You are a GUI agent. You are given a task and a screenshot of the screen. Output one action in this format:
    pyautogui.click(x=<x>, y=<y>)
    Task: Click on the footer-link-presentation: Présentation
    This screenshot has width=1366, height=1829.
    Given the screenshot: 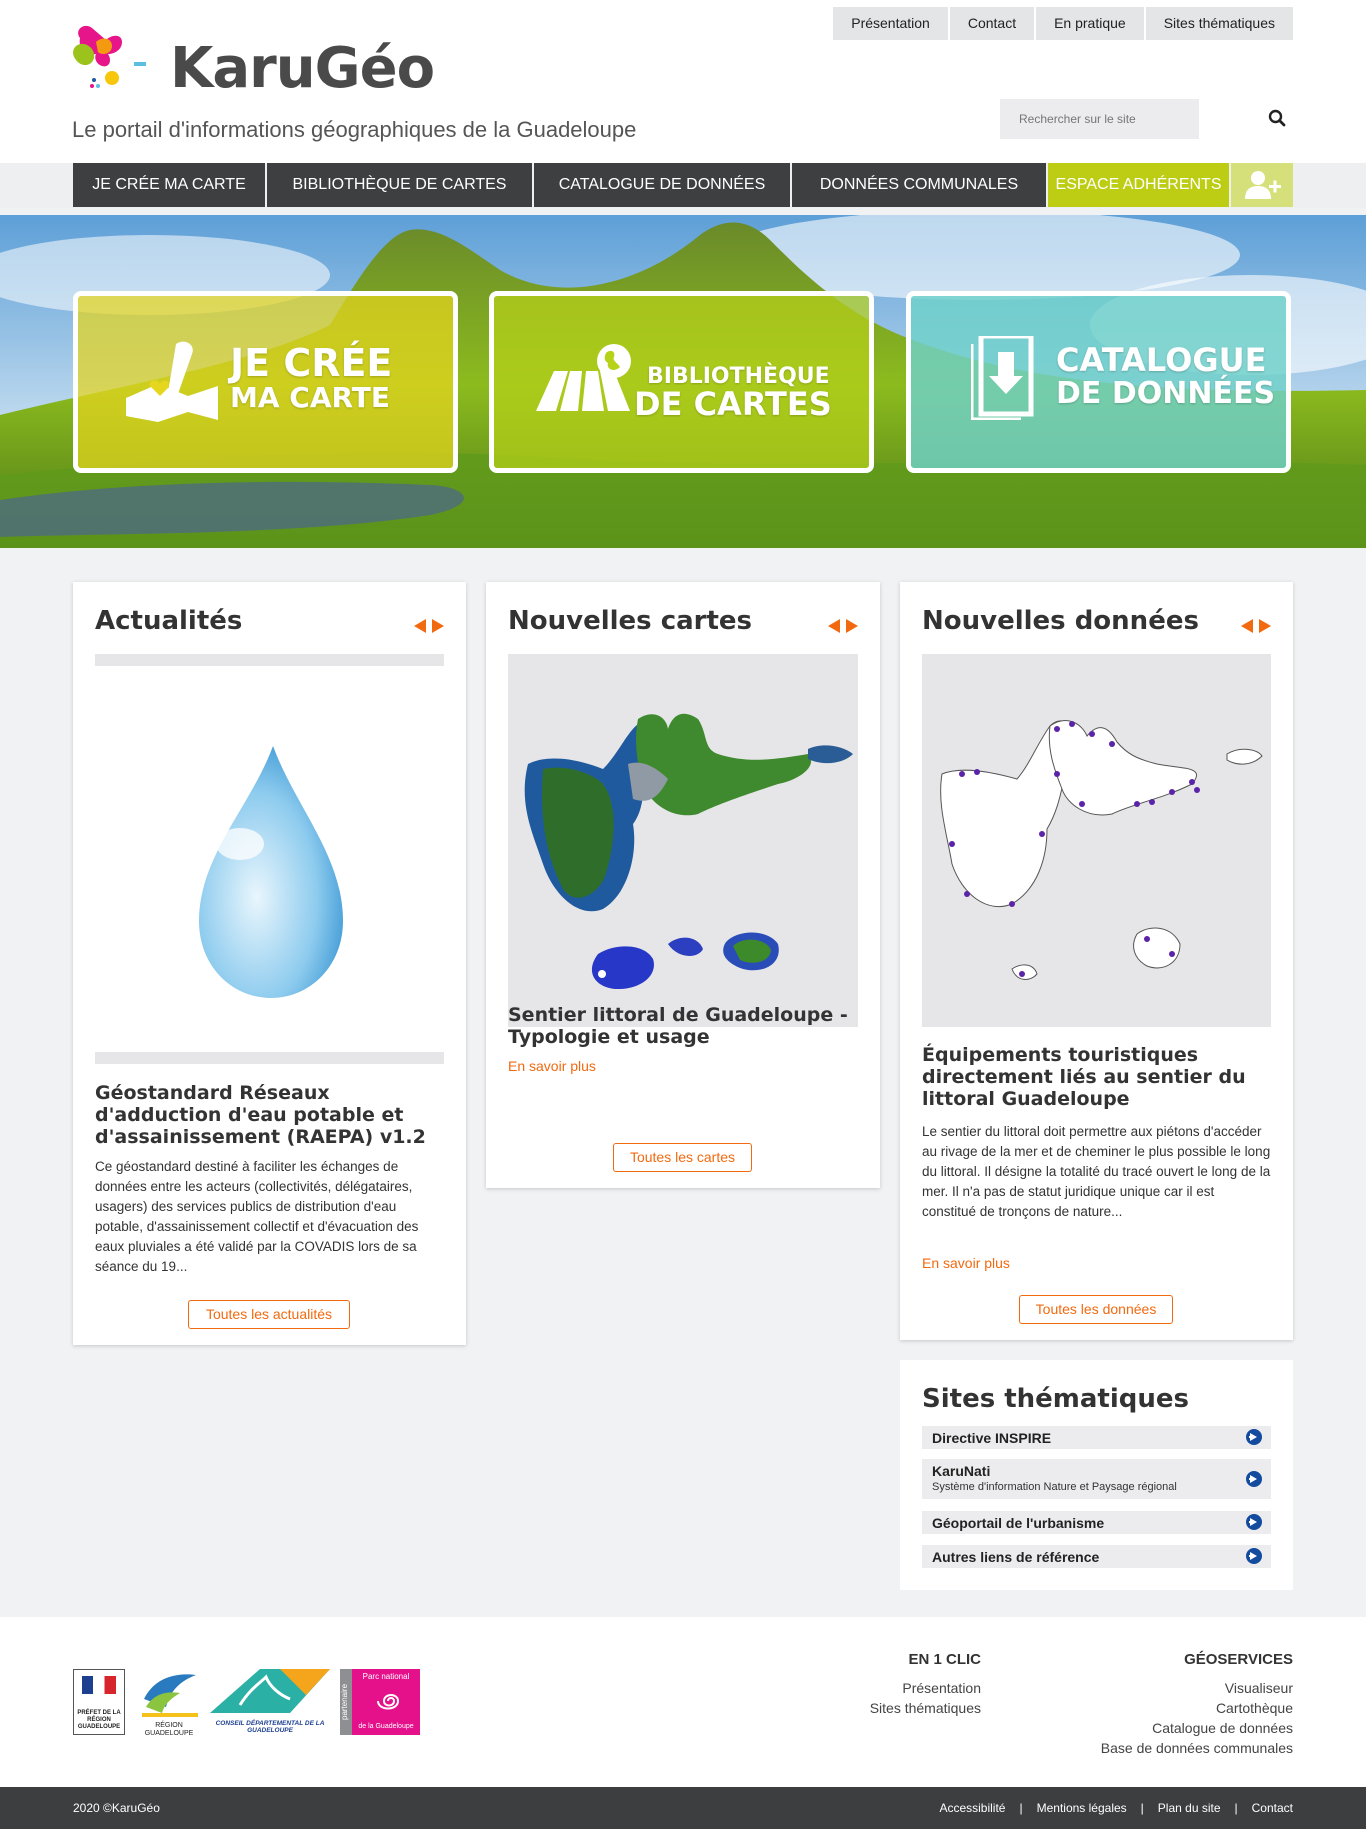 What is the action you would take?
    pyautogui.click(x=881, y=1688)
    